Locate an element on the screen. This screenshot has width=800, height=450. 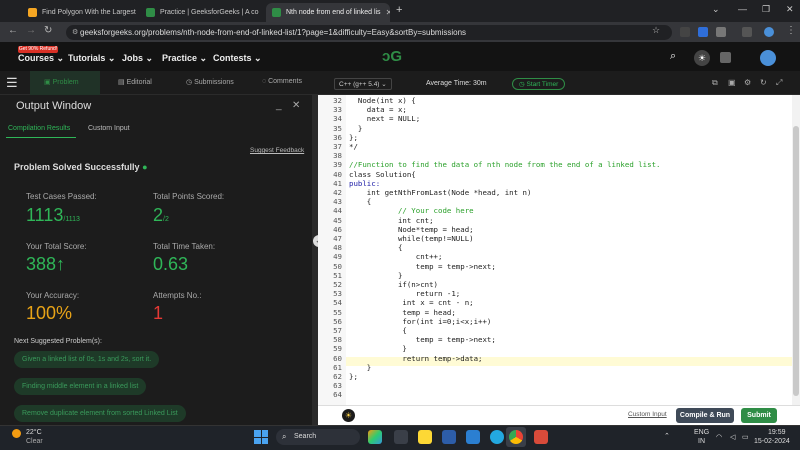
app-icon is located at coordinates (541, 437).